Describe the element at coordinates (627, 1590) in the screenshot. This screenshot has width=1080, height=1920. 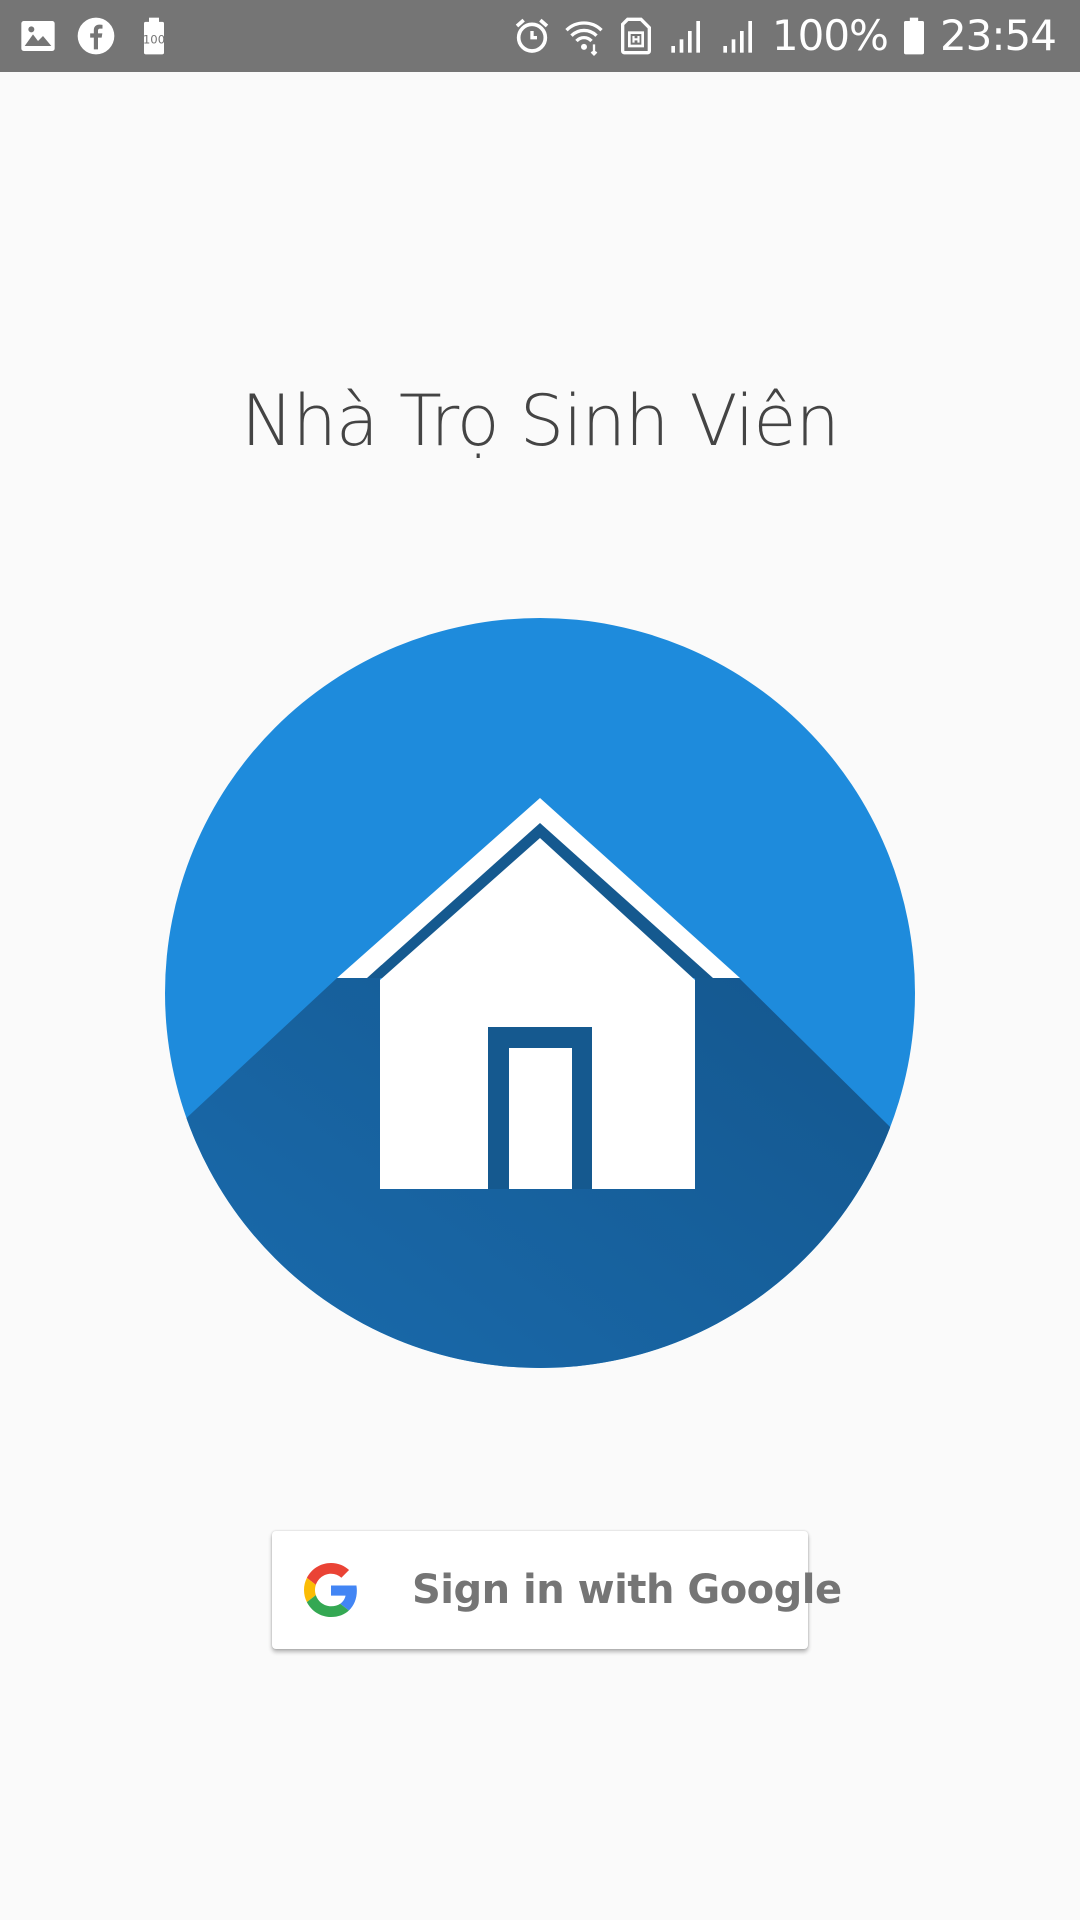
I see `google-sign-in-label: Sign in with Google` at that location.